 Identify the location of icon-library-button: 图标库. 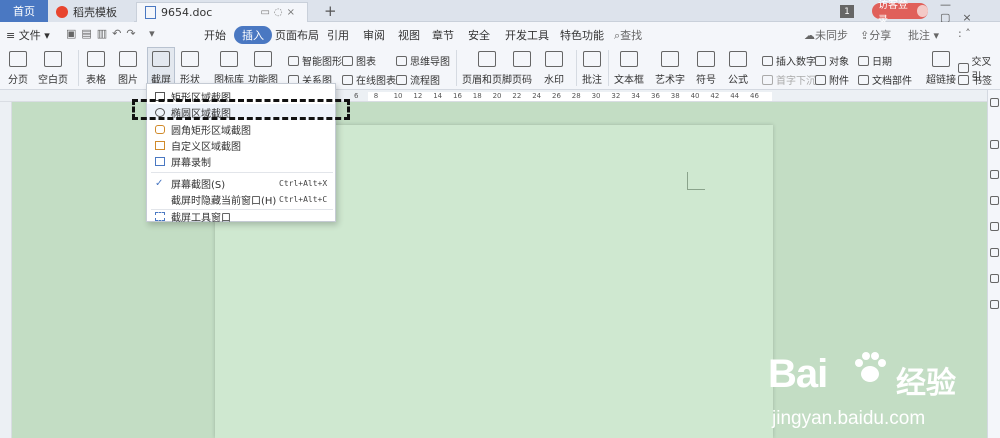
(229, 68).